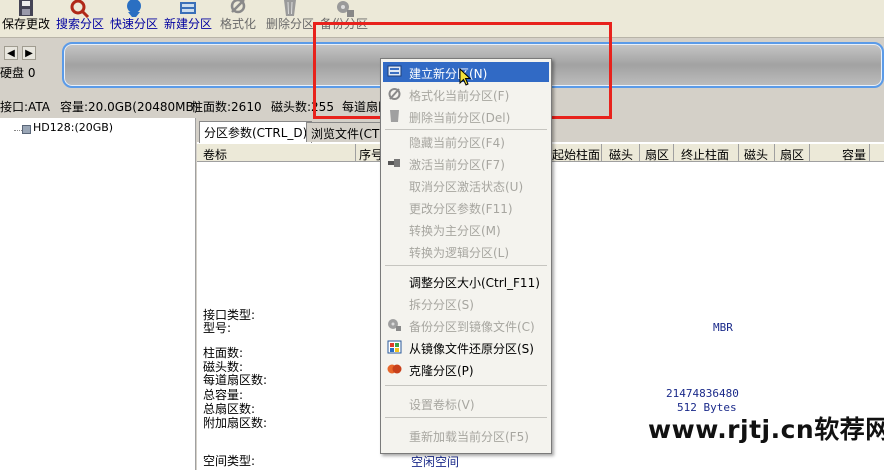 This screenshot has width=884, height=470. Describe the element at coordinates (460, 118) in the screenshot. I see `menu-label: 删除当前分区(Del)` at that location.